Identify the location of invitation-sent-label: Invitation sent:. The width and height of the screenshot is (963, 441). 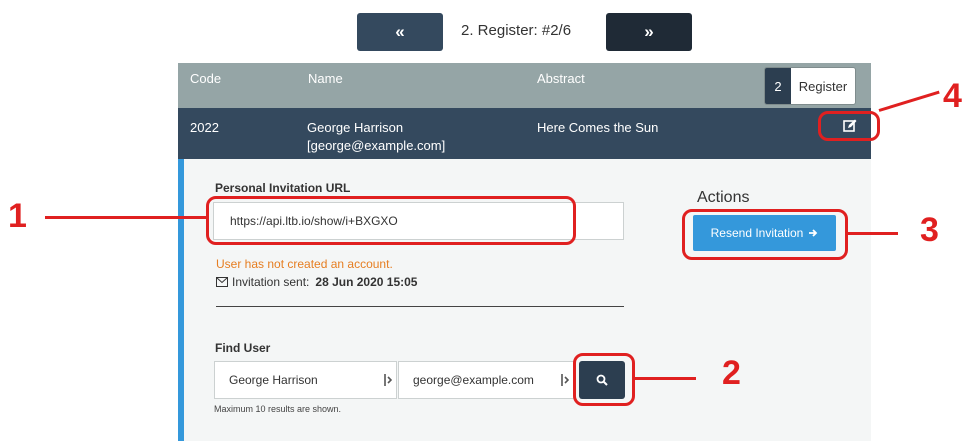
(271, 282).